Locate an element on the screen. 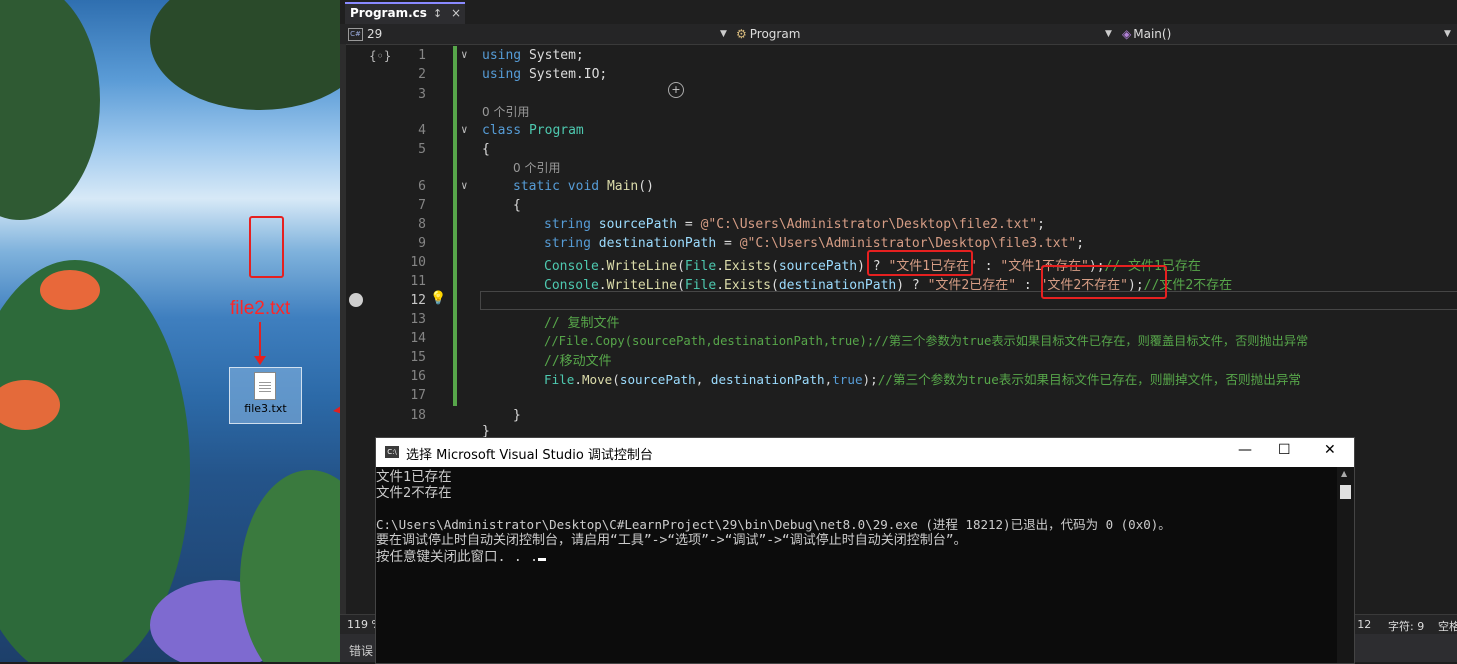 The image size is (1457, 664). highlight-box-empty-slot is located at coordinates (266, 247).